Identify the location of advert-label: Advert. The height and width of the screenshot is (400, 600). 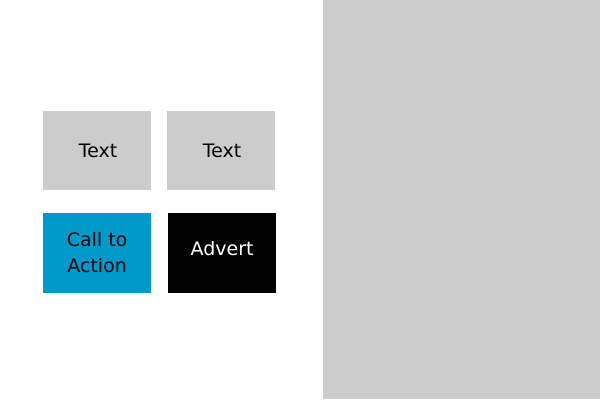
(222, 249).